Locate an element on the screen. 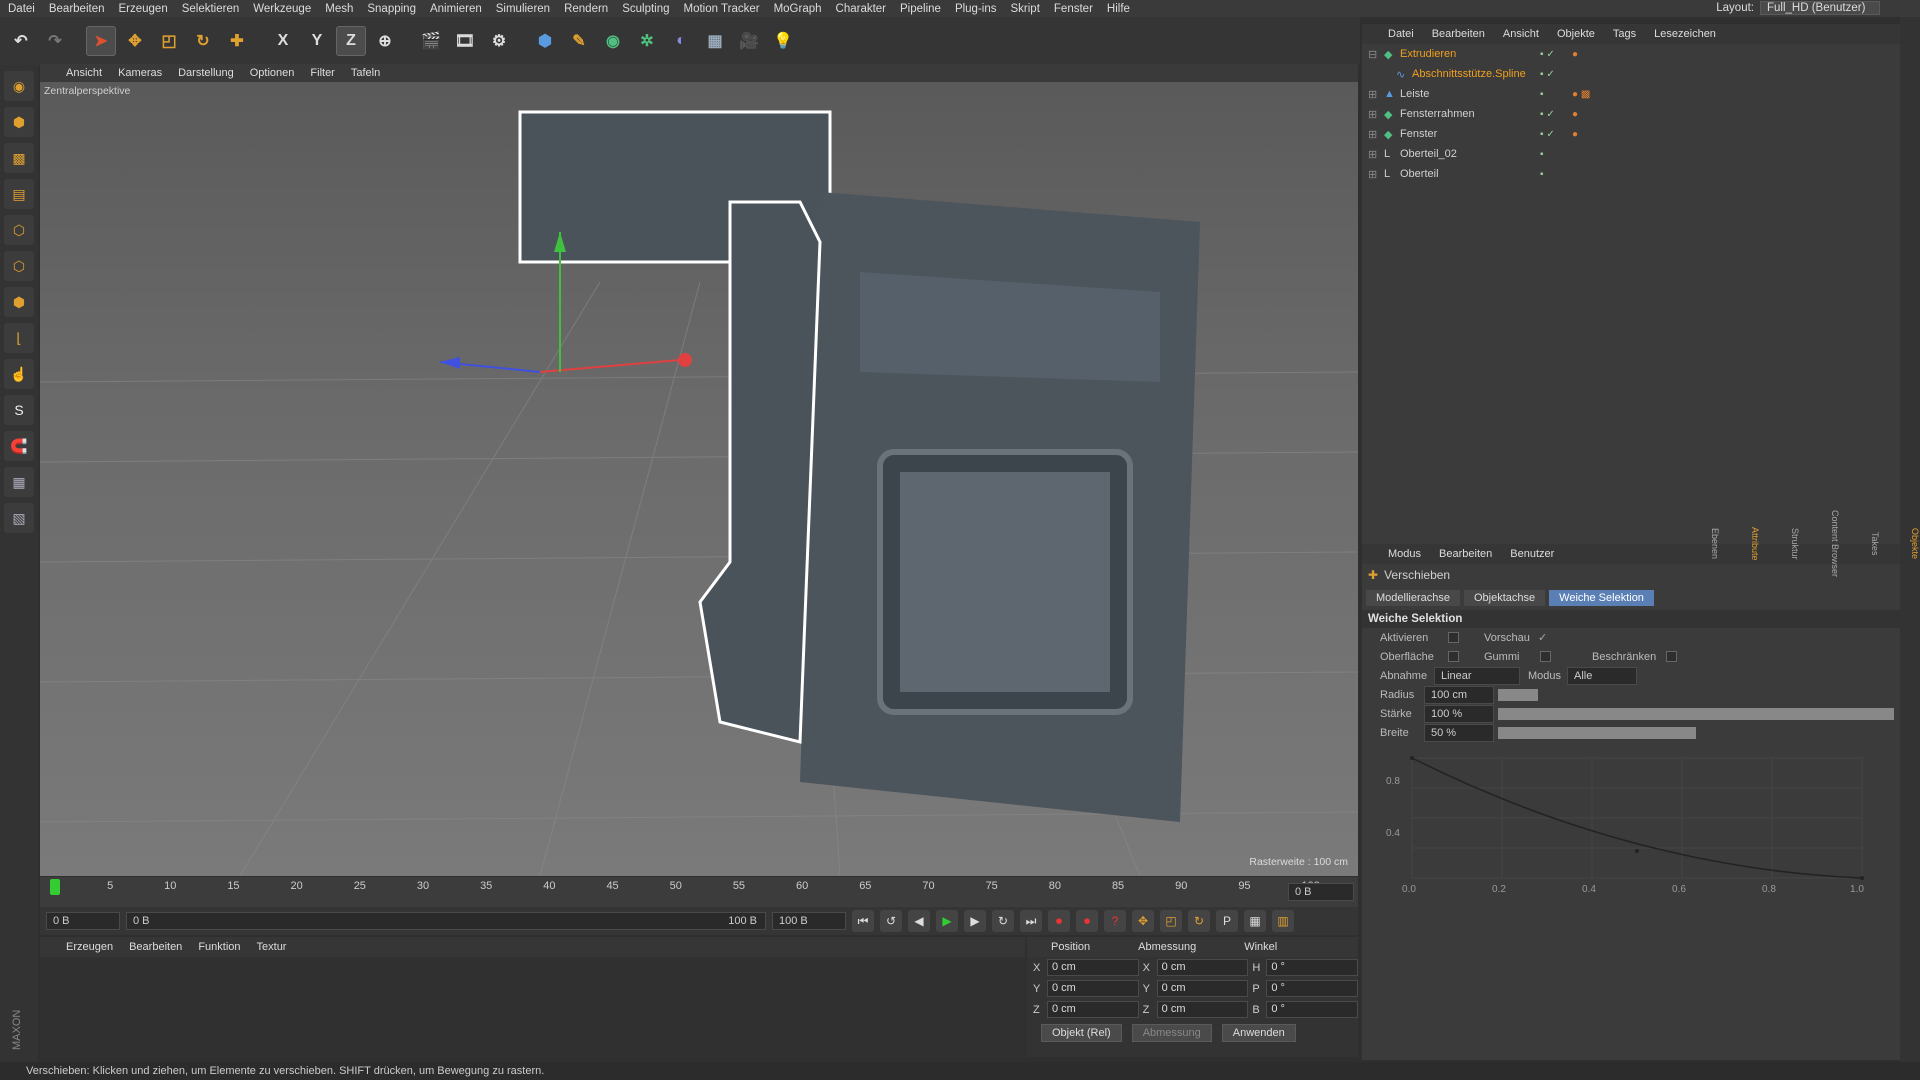  auto-key-icon: ⏺ is located at coordinates (1087, 921).